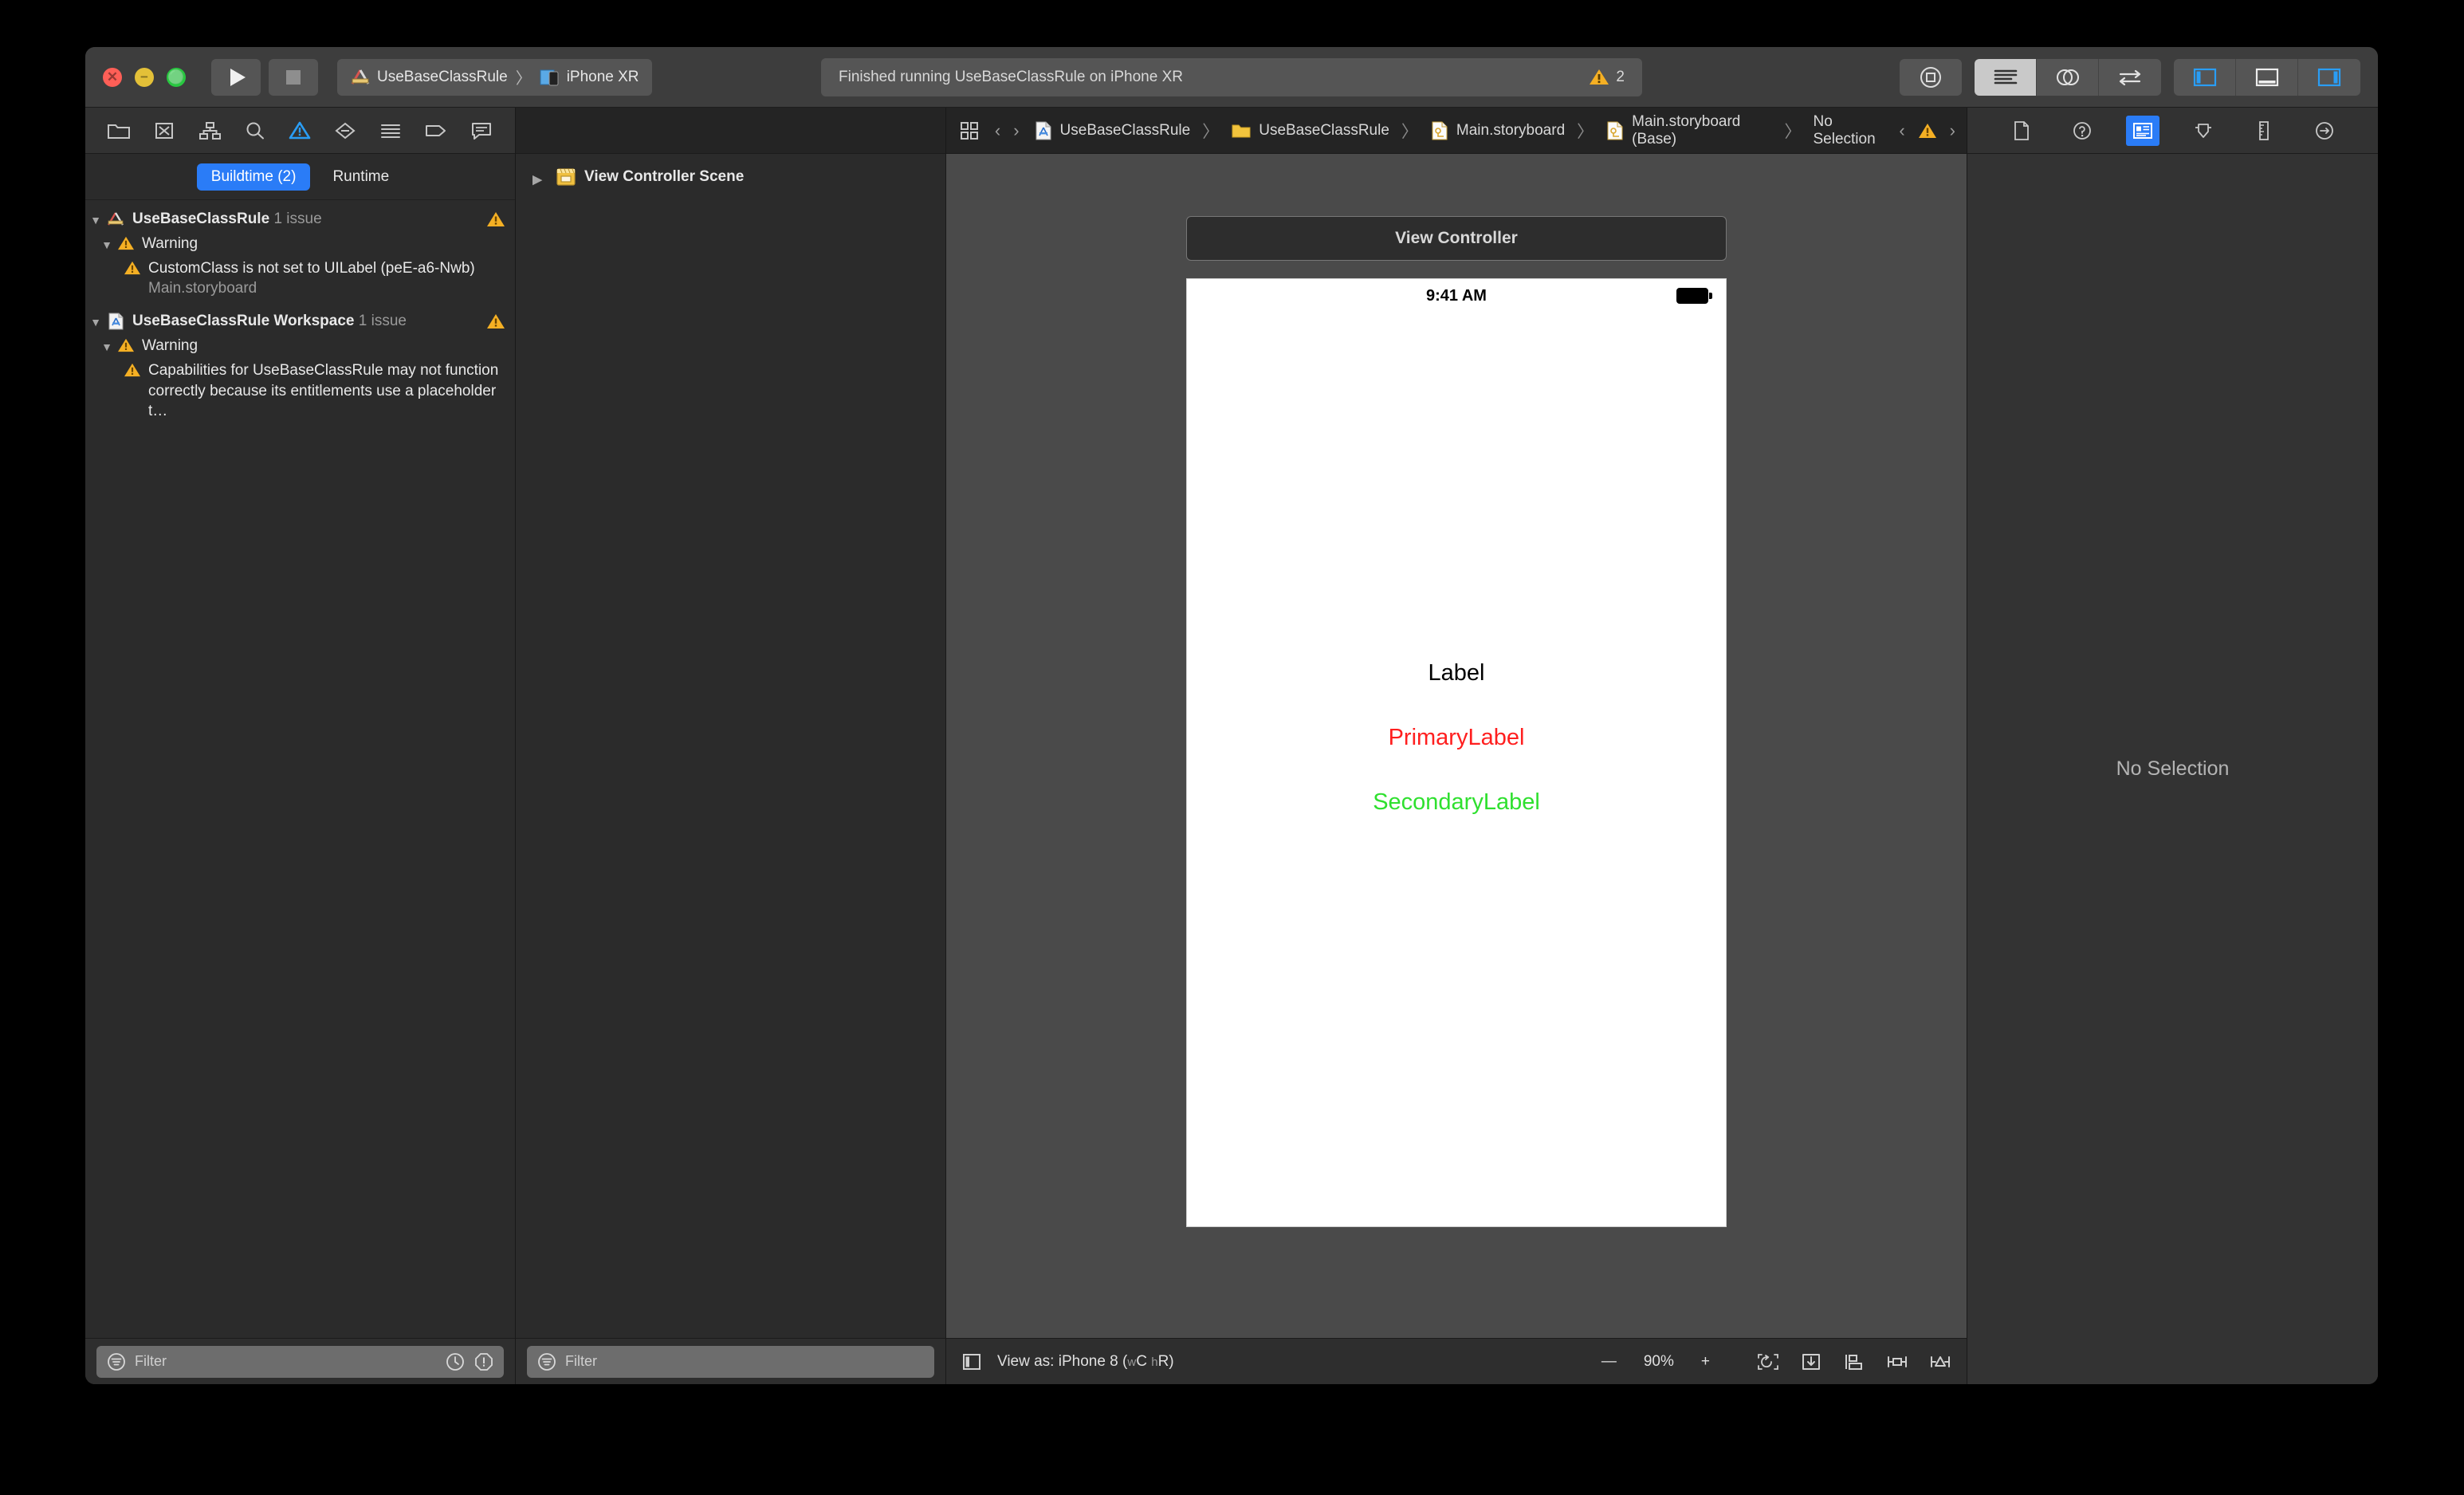 This screenshot has width=2464, height=1495. Describe the element at coordinates (1497, 130) in the screenshot. I see `breadcrumb-item-storyboard: Main.storyboard` at that location.